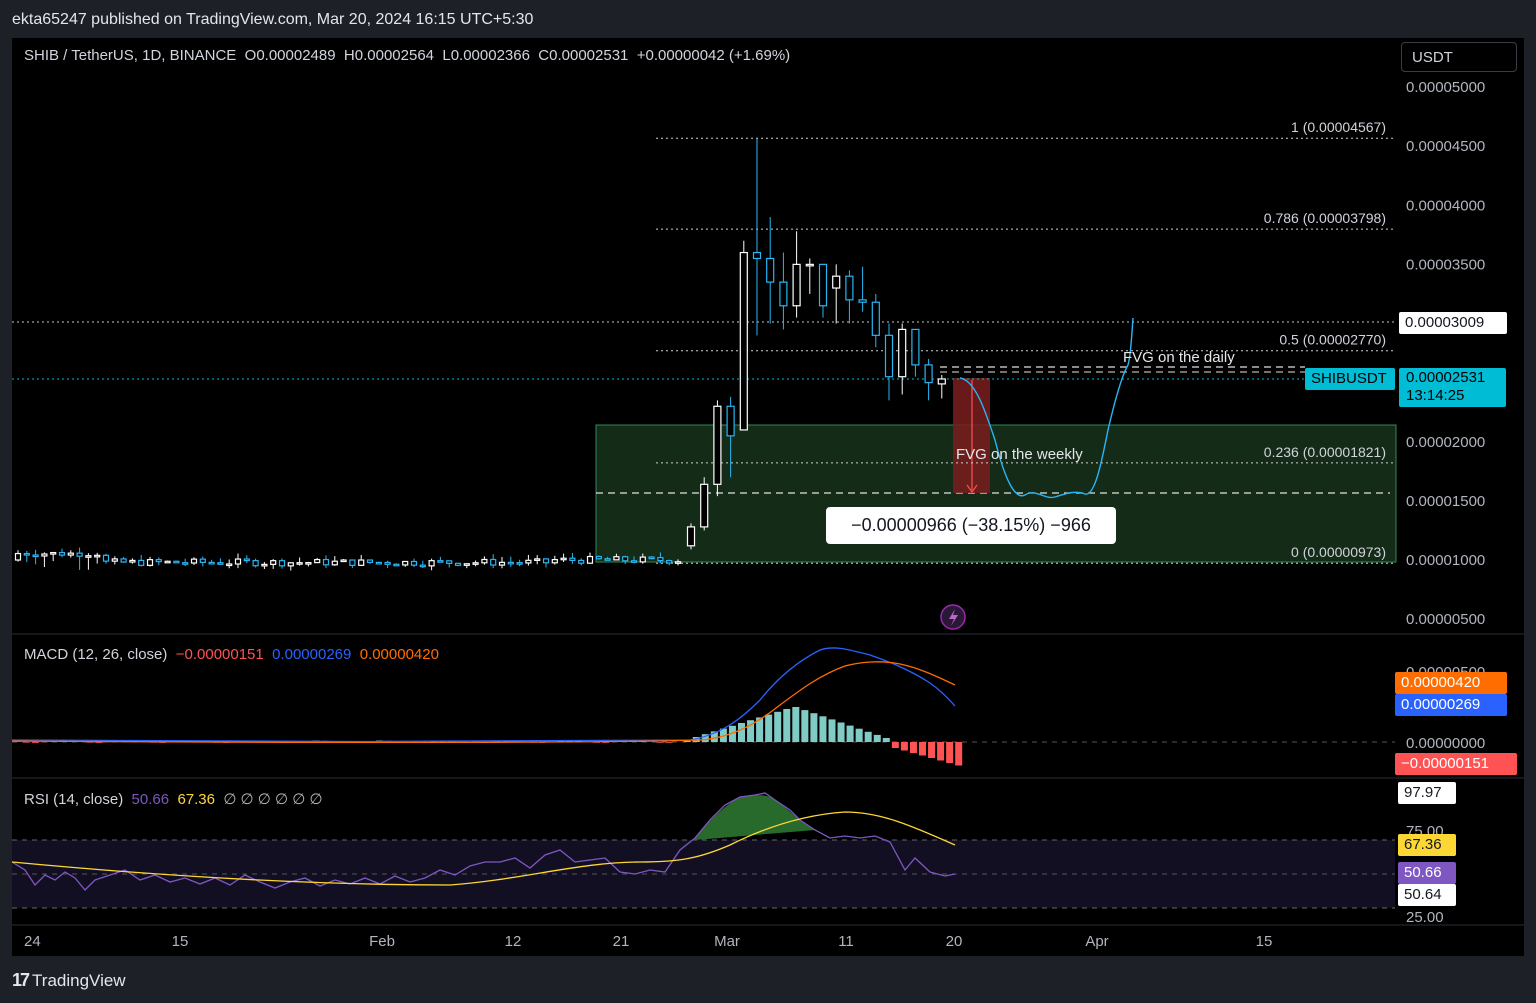 This screenshot has height=1003, width=1536. I want to click on tradingview-logo: 17 TradingView, so click(69, 980).